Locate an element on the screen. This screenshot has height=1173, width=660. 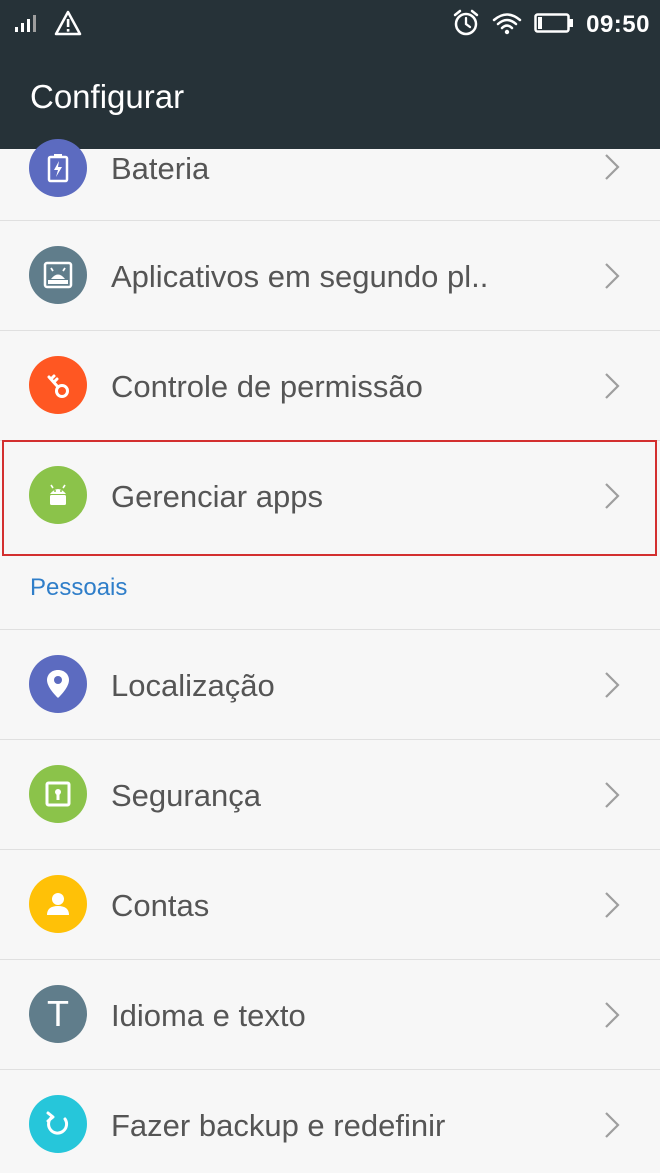
wifi-icon is located at coordinates (507, 25).